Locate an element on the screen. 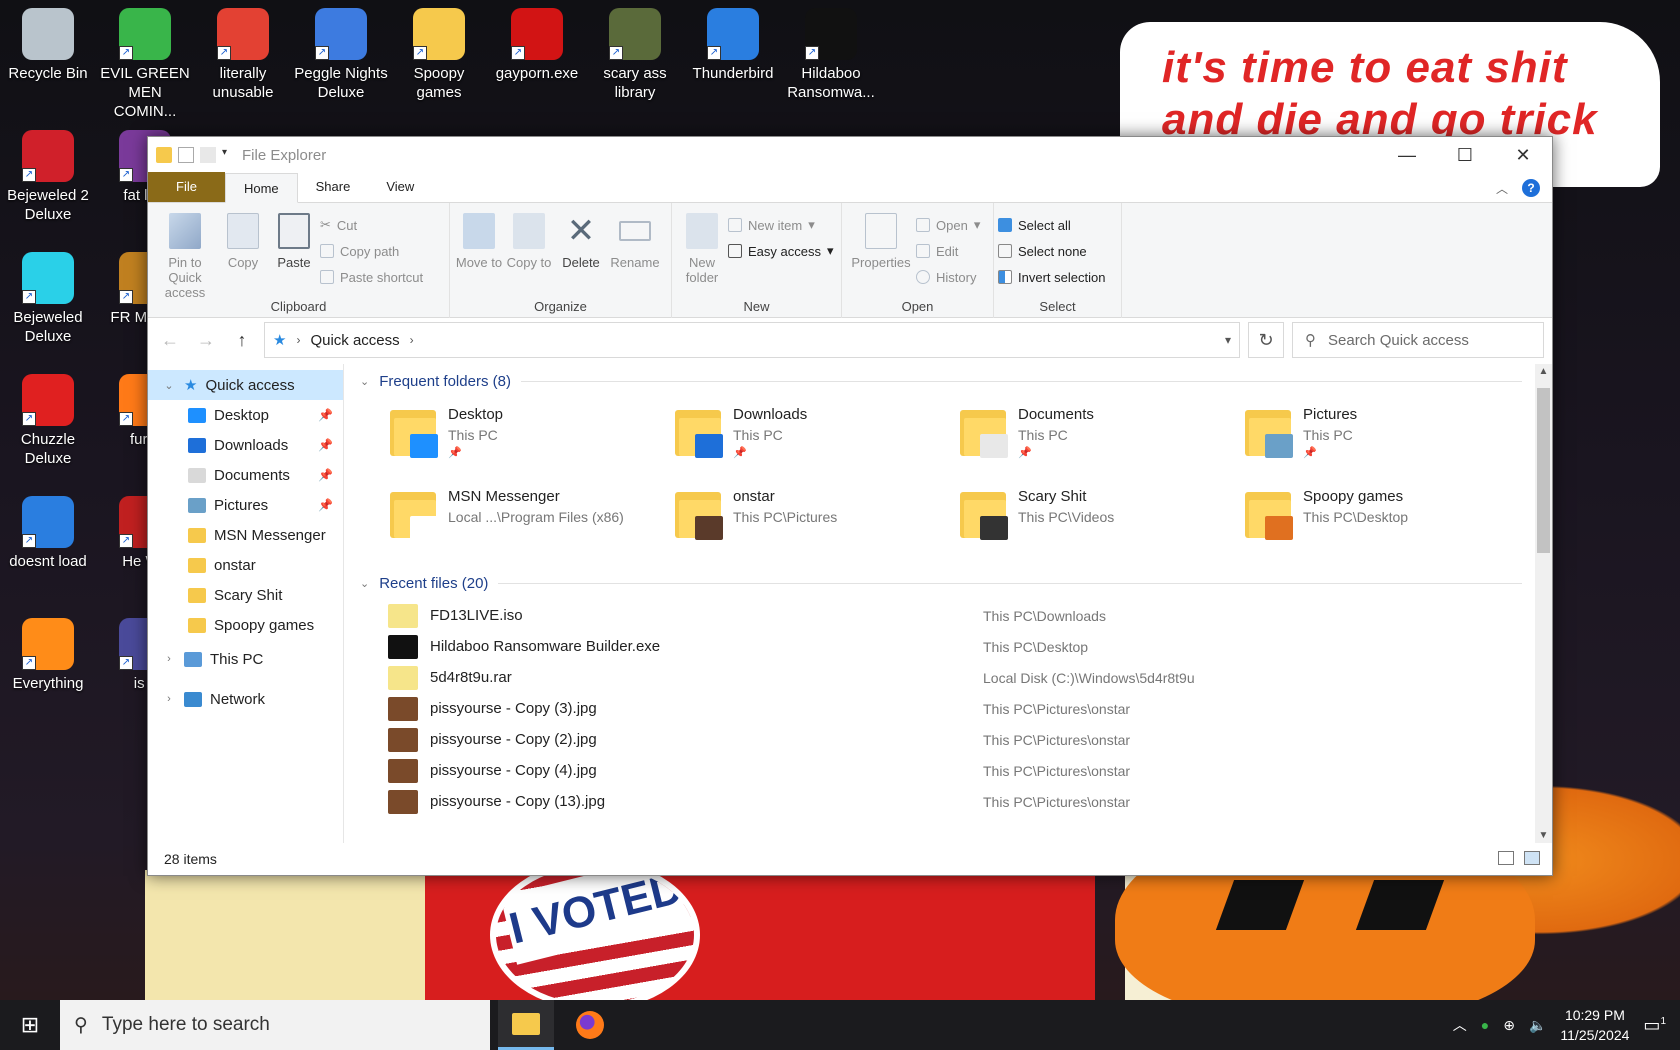  title-bar: ▾ File Explorer — ☐ ✕ is located at coordinates (850, 155).